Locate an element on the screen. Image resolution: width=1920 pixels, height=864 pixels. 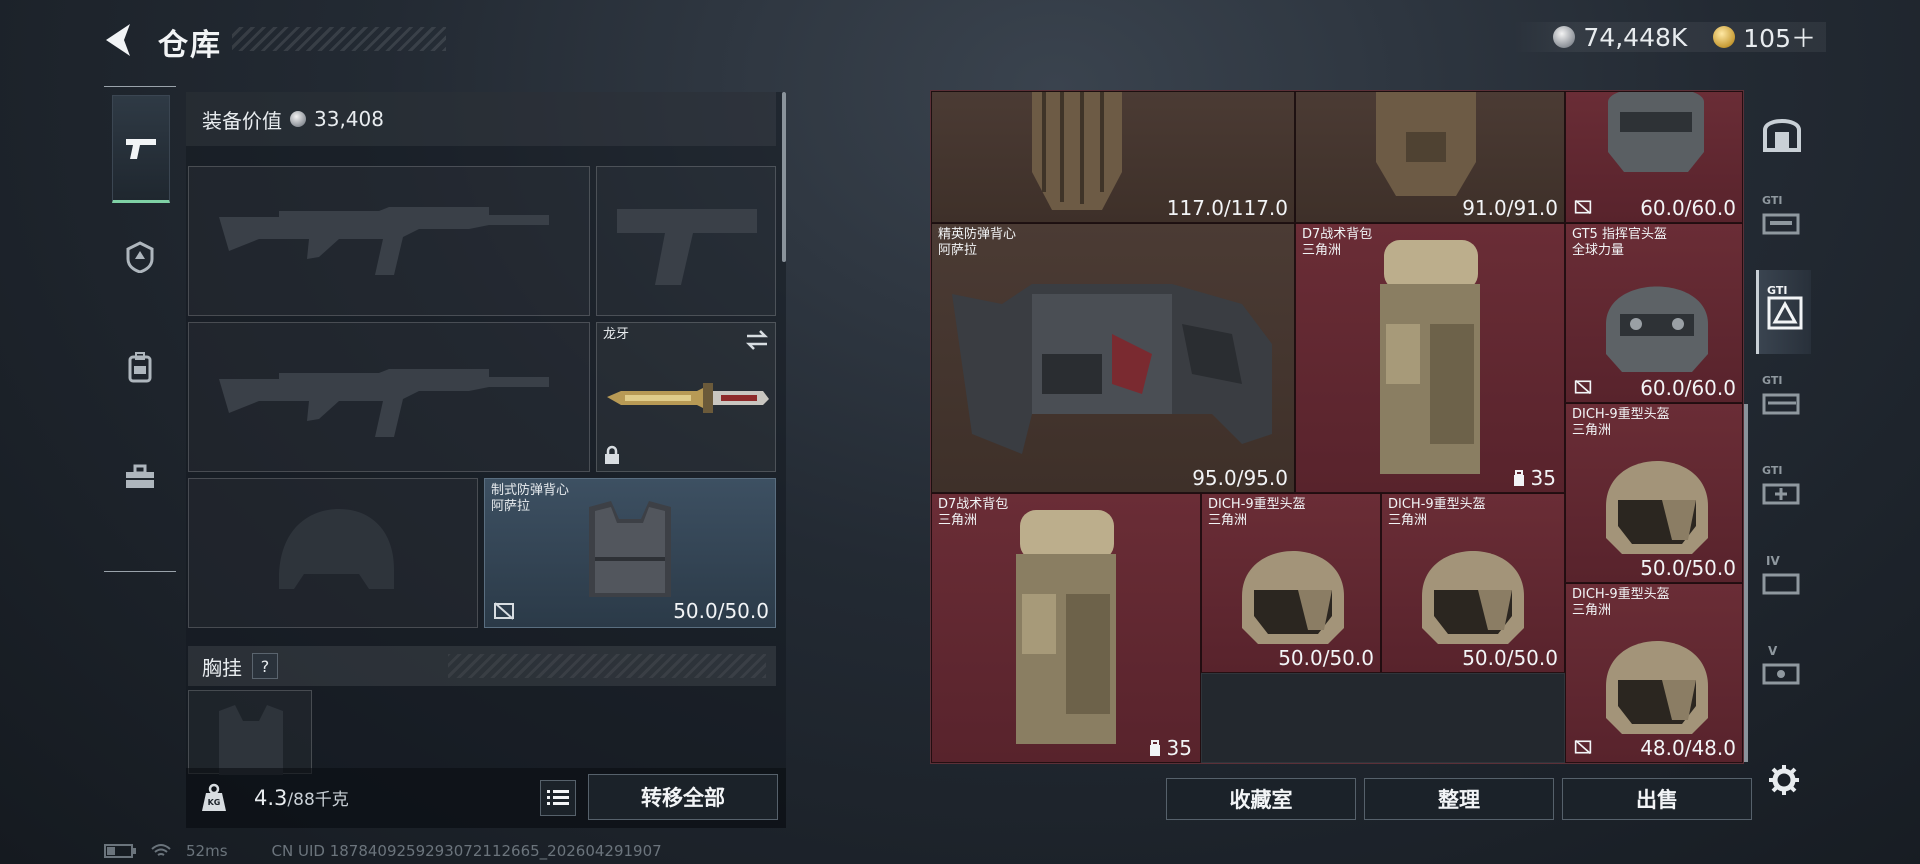
item-name: GT5 指挥官头盔 全球力量 is located at coordinates (1619, 242).